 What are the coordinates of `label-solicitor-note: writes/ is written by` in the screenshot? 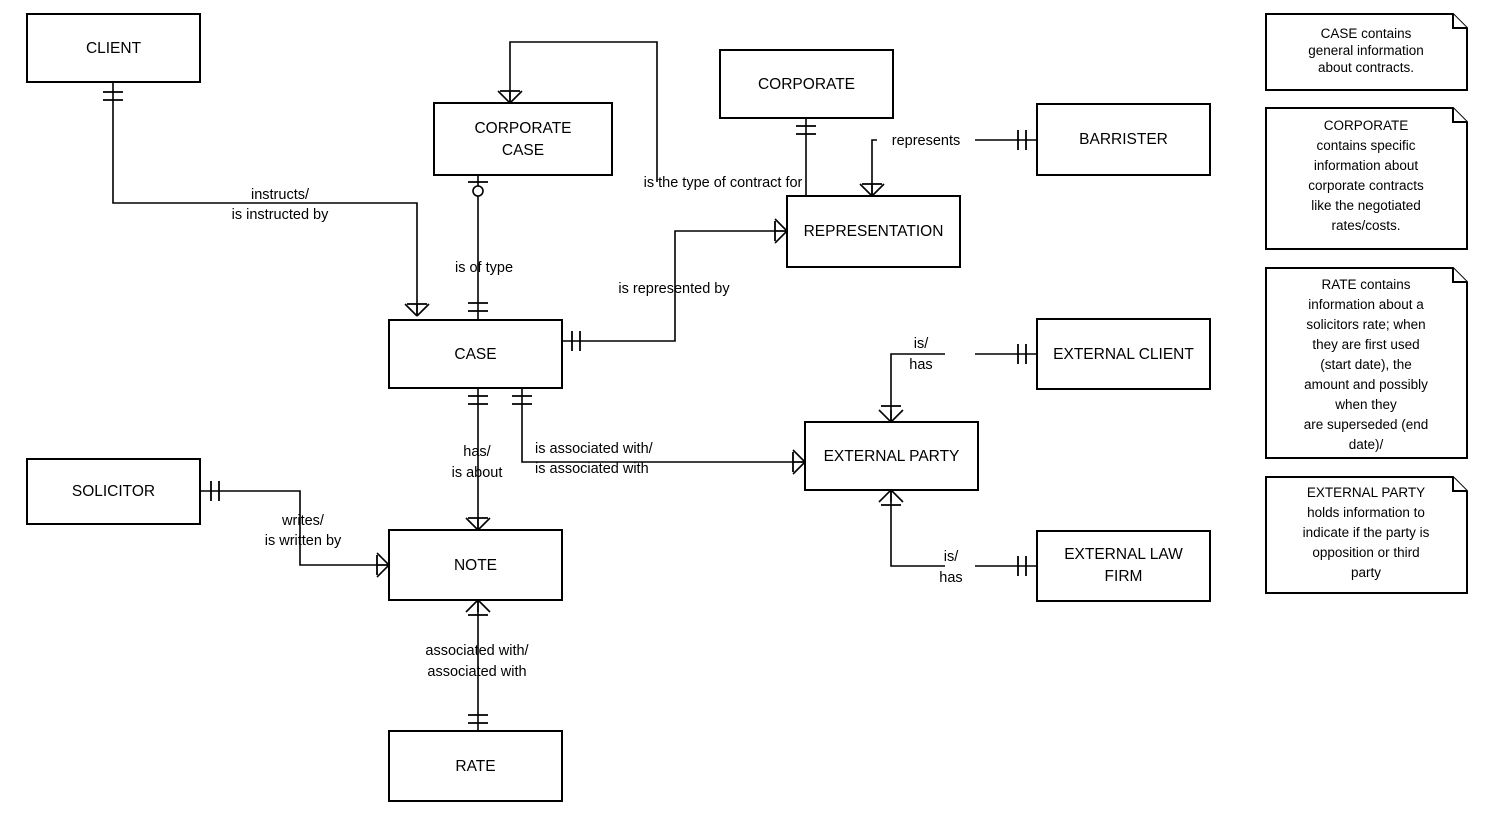 It's located at (303, 531).